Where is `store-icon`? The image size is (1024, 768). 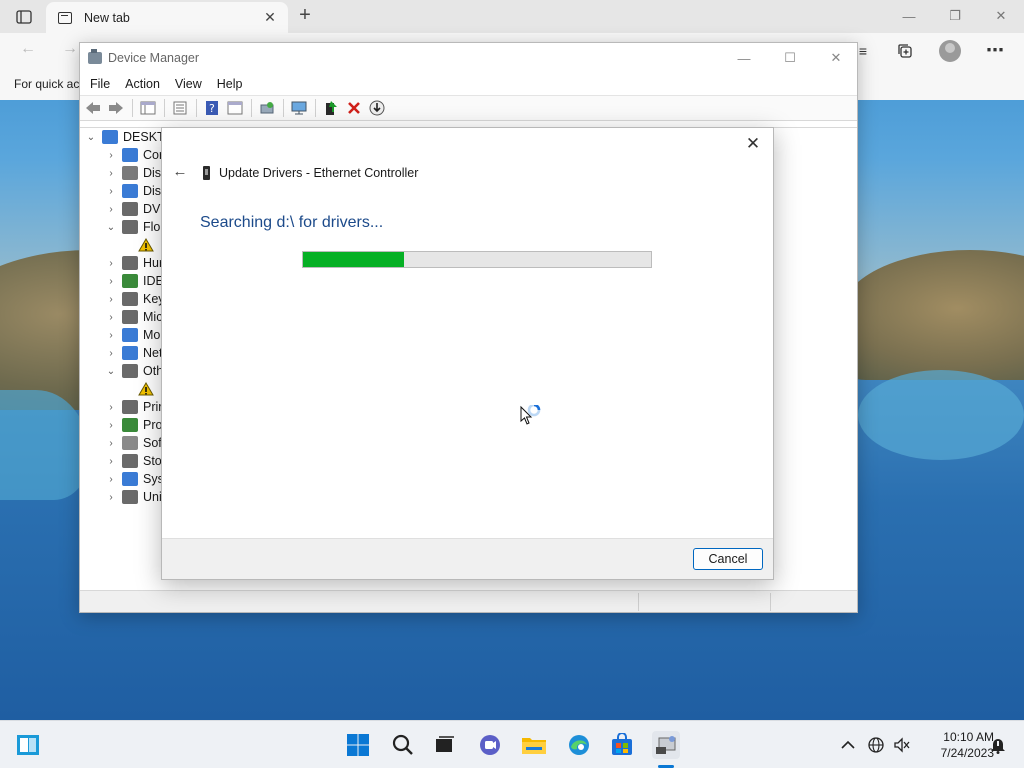 store-icon is located at coordinates (622, 745).